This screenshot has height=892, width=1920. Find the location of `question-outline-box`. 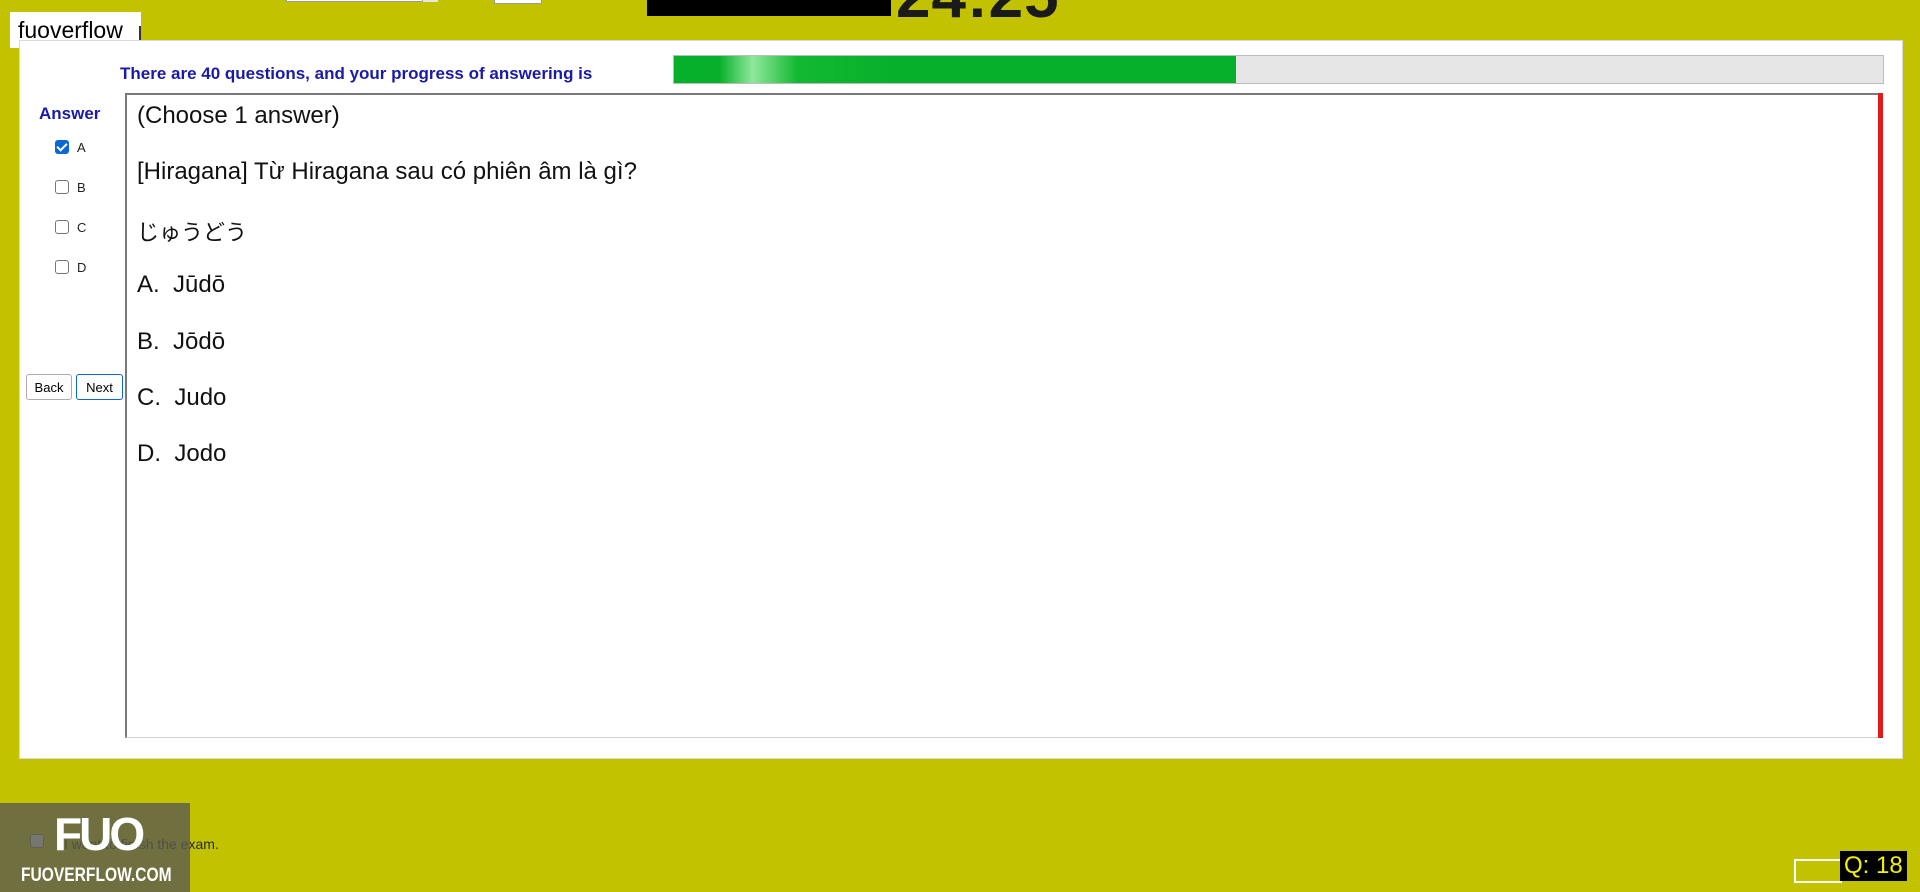

question-outline-box is located at coordinates (1818, 871).